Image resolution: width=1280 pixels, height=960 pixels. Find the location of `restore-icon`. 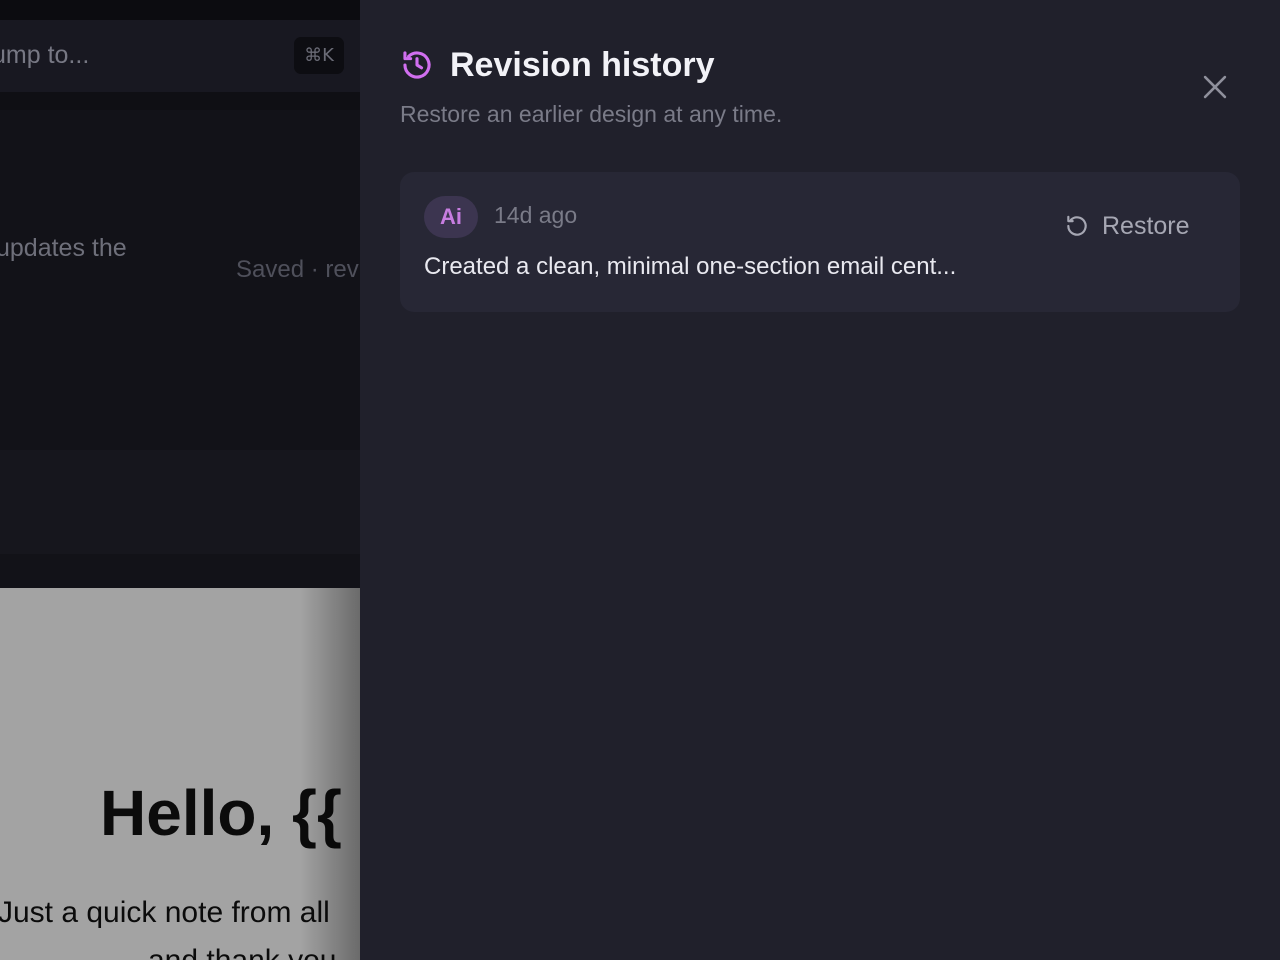

restore-icon is located at coordinates (1077, 226).